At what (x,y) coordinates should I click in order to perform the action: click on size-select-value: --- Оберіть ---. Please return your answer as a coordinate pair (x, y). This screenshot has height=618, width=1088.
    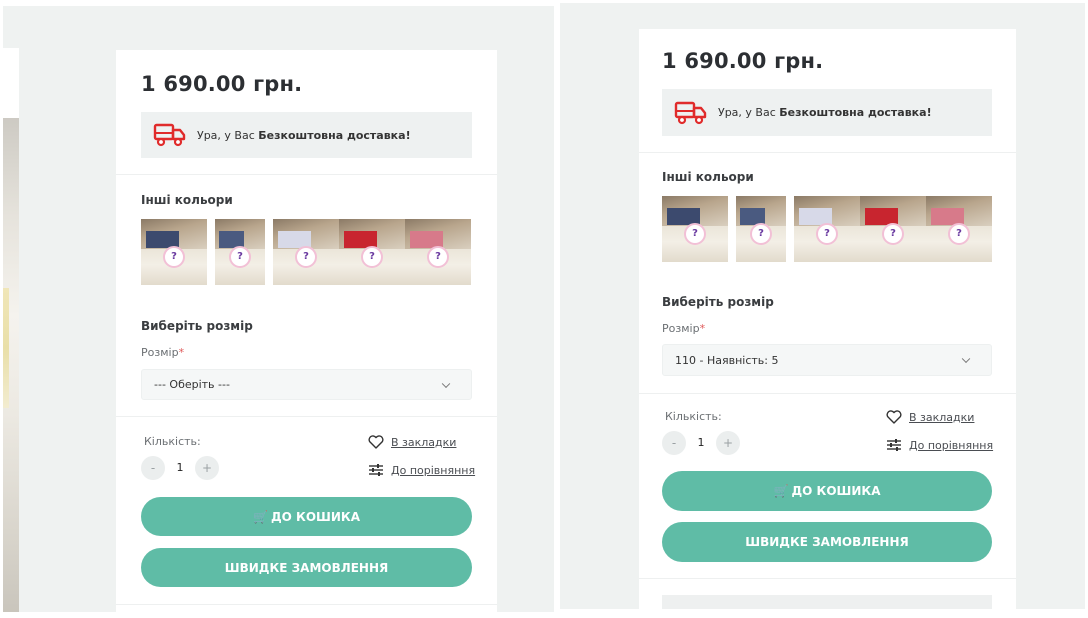
    Looking at the image, I should click on (192, 384).